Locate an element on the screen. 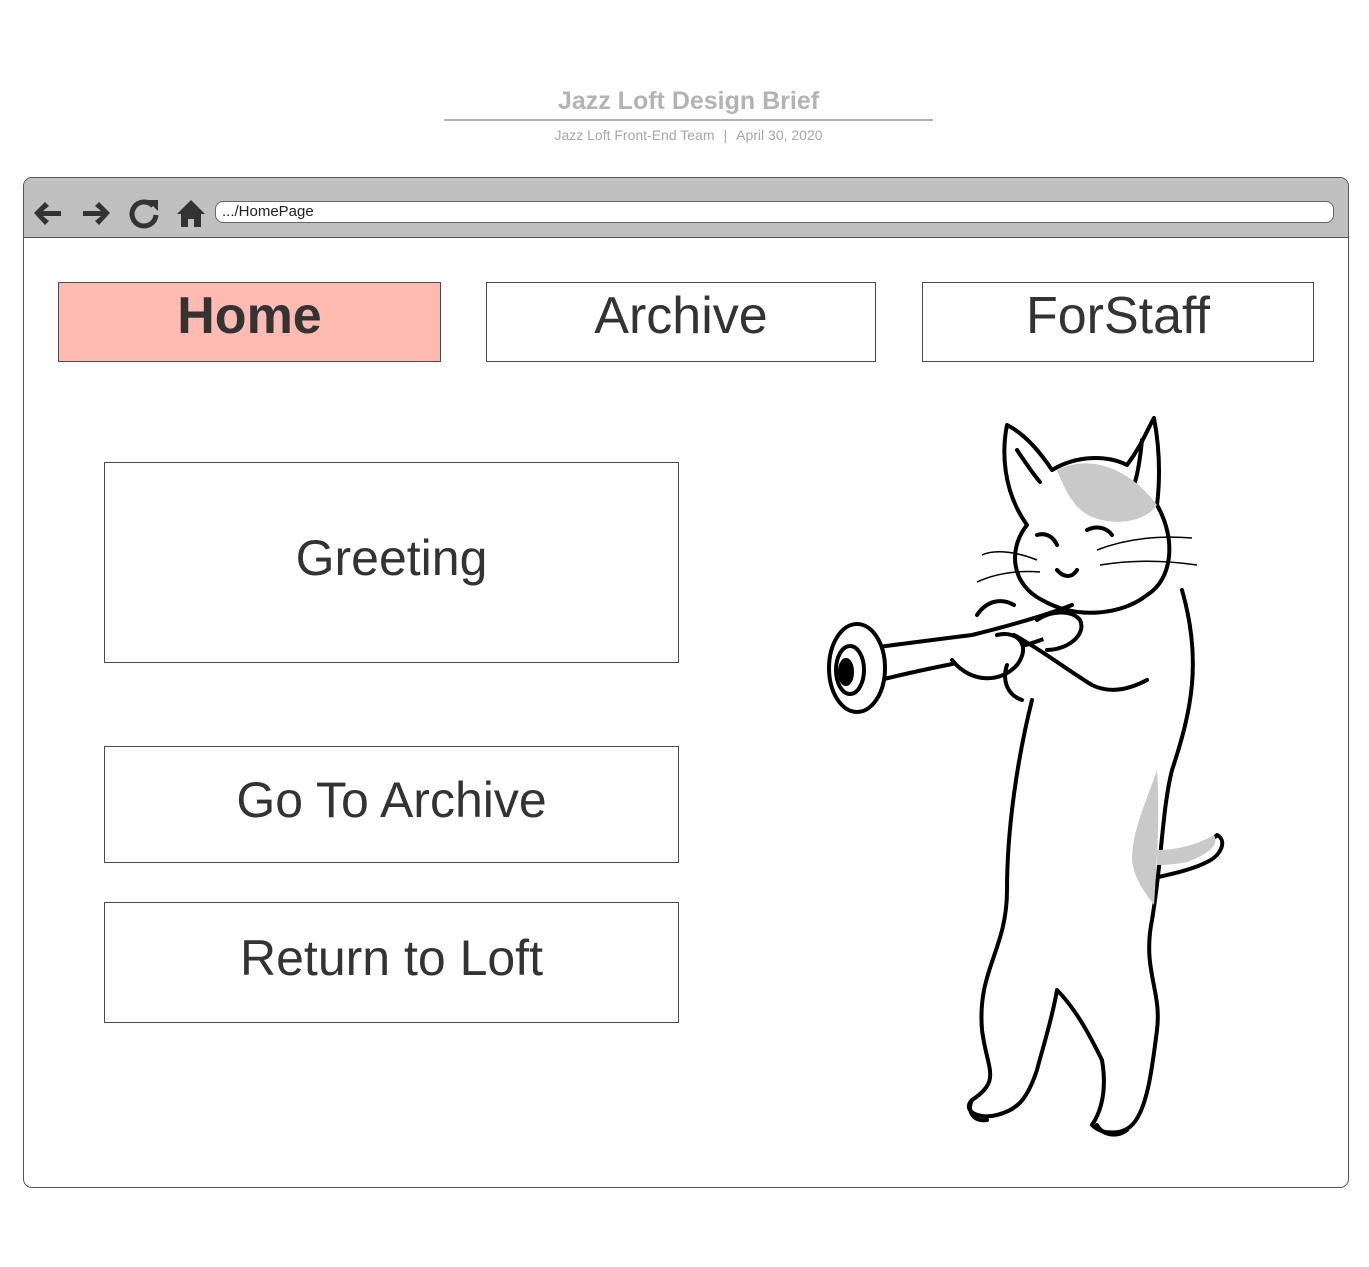 Image resolution: width=1369 pixels, height=1267 pixels. greeting-panel: Greeting is located at coordinates (391, 562).